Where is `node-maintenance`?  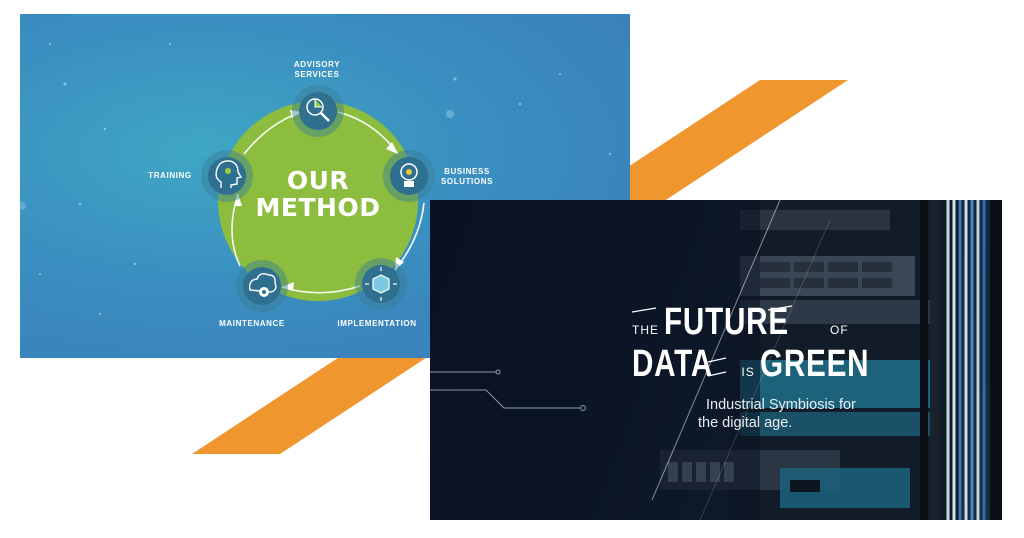 node-maintenance is located at coordinates (262, 286).